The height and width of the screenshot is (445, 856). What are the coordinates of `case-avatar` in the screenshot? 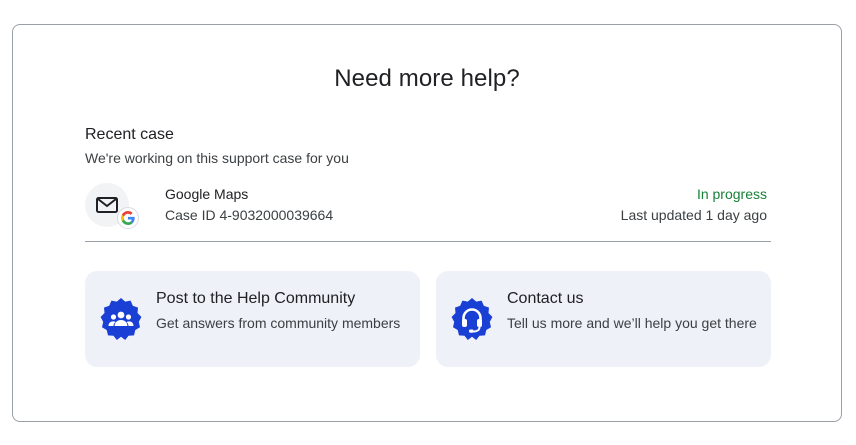 It's located at (112, 206).